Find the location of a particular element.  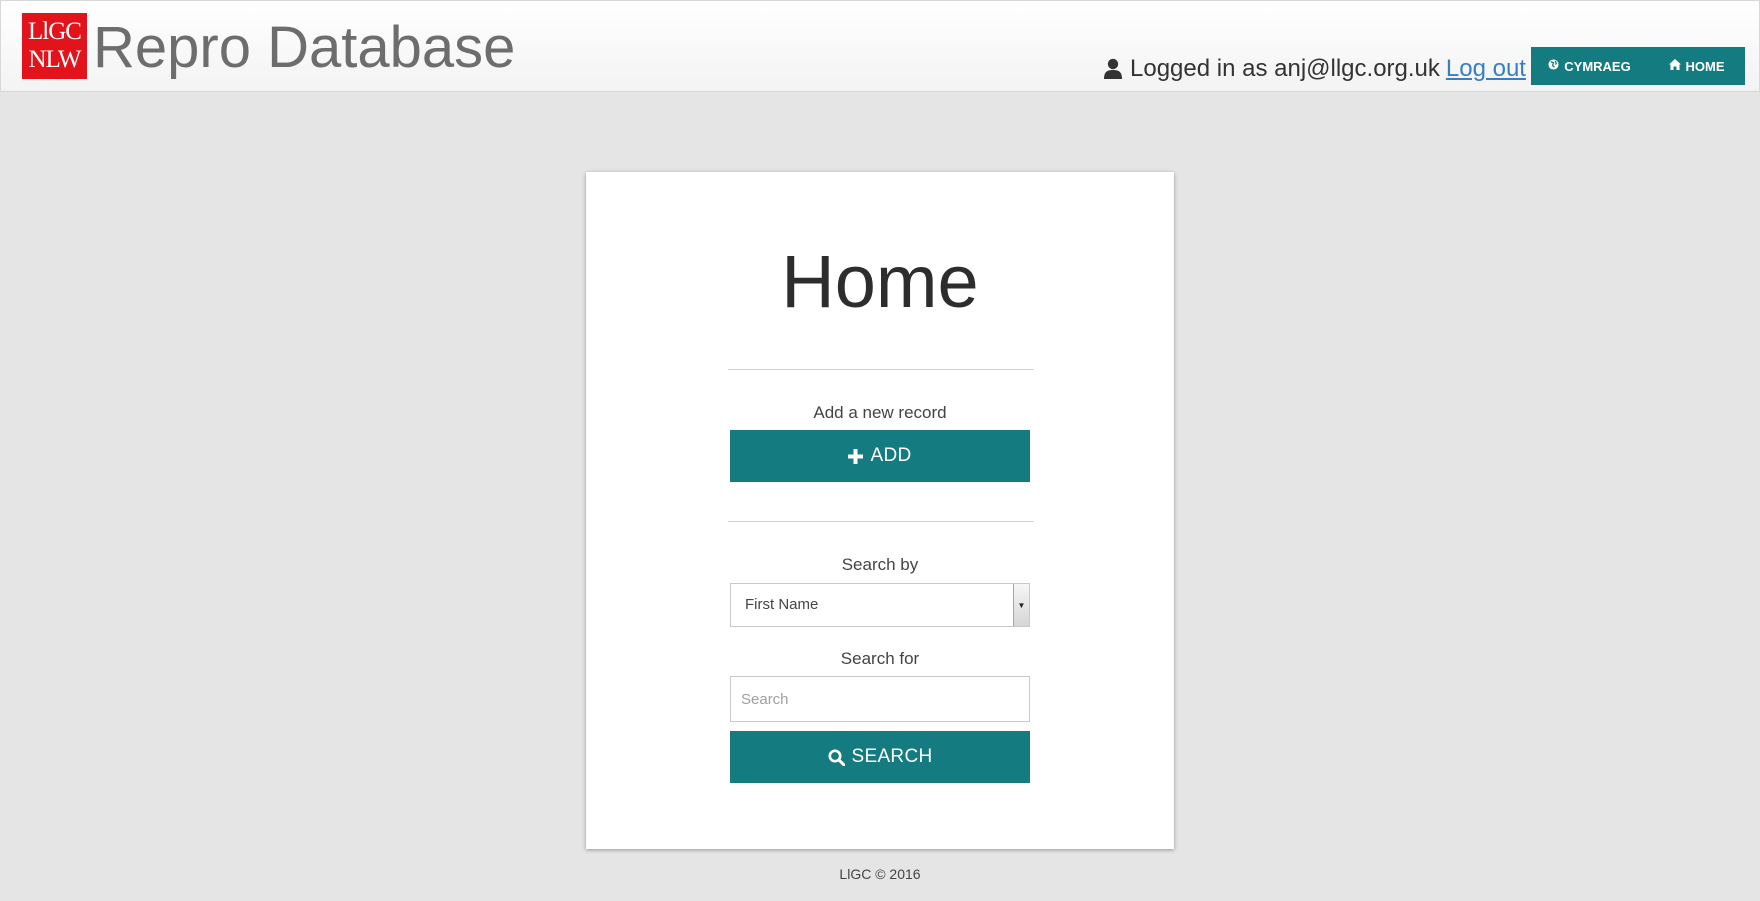

search-button: SEARCH is located at coordinates (880, 757).